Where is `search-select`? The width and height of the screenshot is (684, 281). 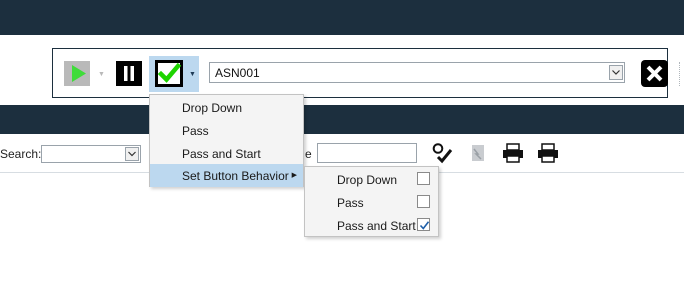
search-select is located at coordinates (91, 154).